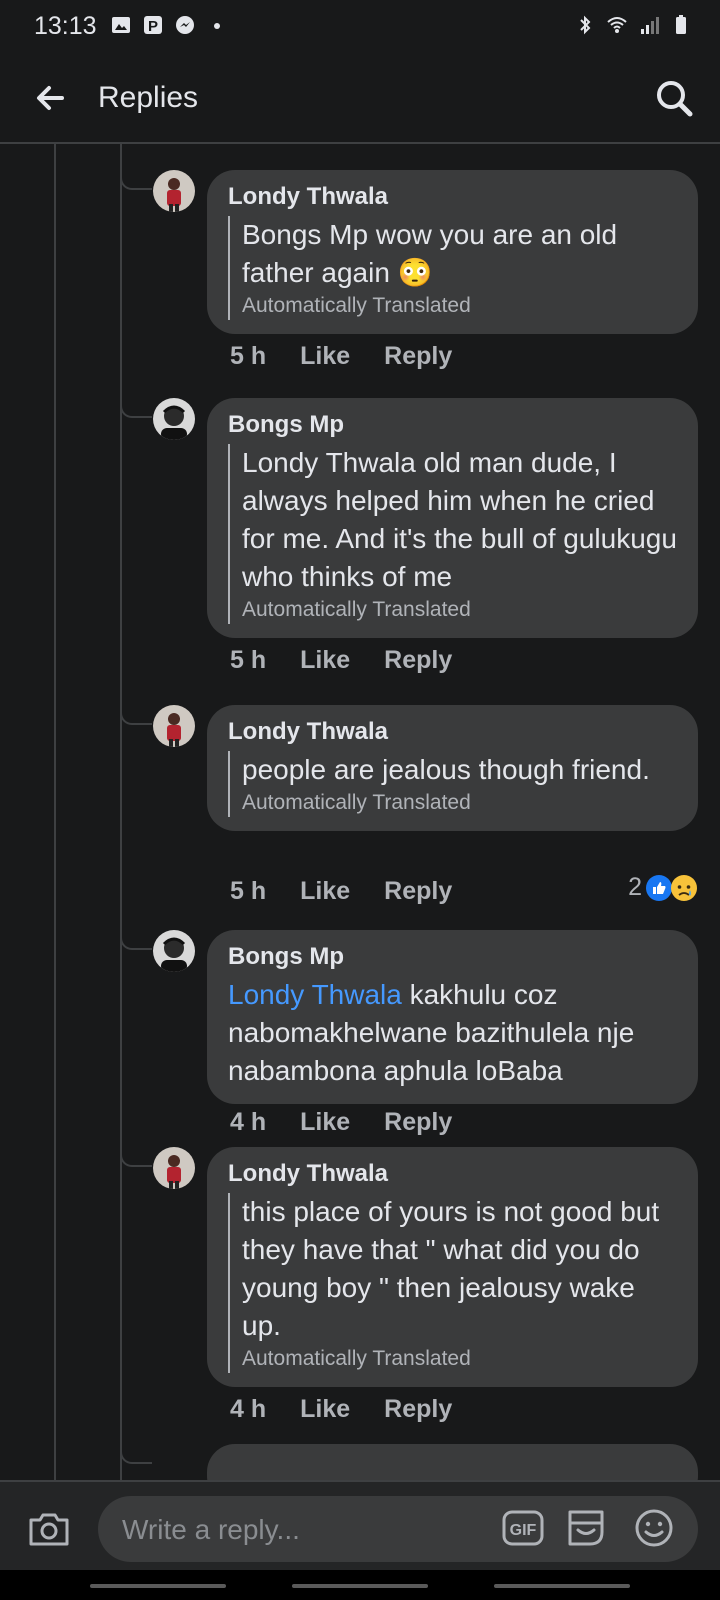 The width and height of the screenshot is (720, 1600). I want to click on parking-app-notification-icon: P, so click(153, 25).